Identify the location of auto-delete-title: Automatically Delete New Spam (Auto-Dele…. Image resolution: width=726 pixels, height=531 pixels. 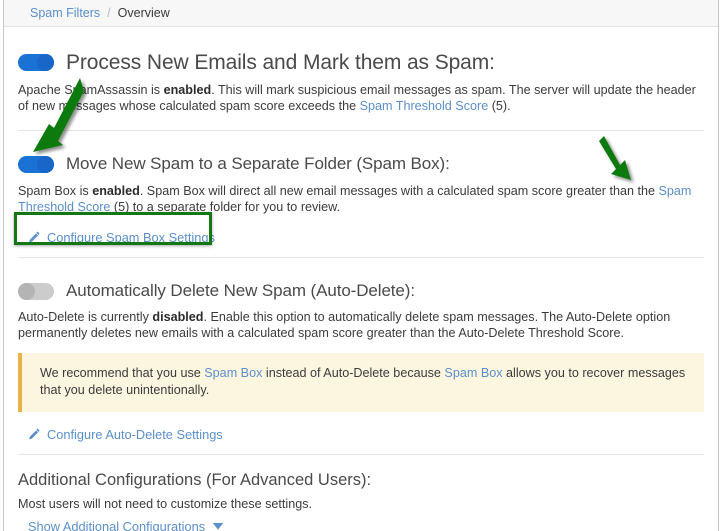
(240, 290).